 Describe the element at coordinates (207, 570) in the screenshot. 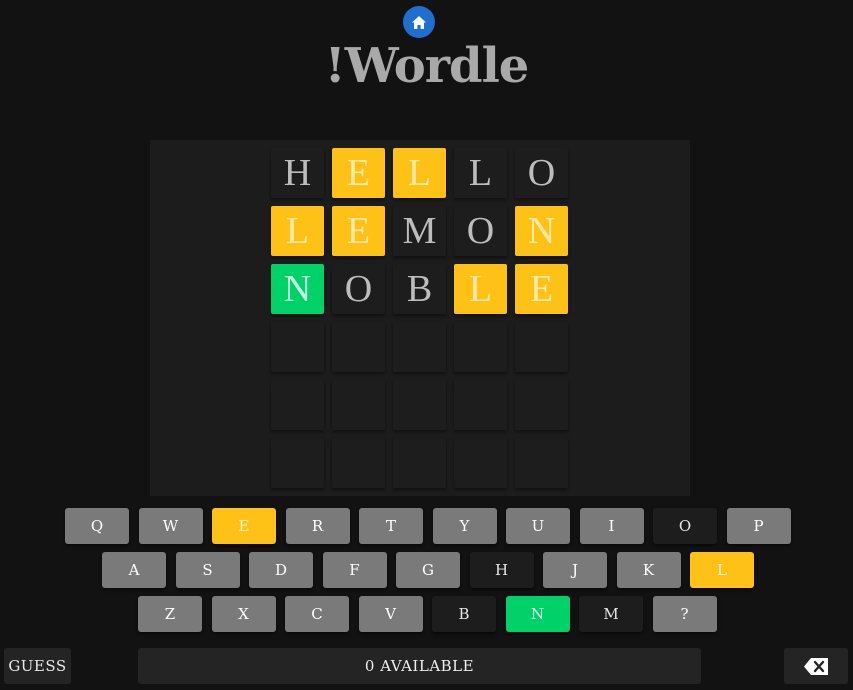

I see `key-s: S` at that location.